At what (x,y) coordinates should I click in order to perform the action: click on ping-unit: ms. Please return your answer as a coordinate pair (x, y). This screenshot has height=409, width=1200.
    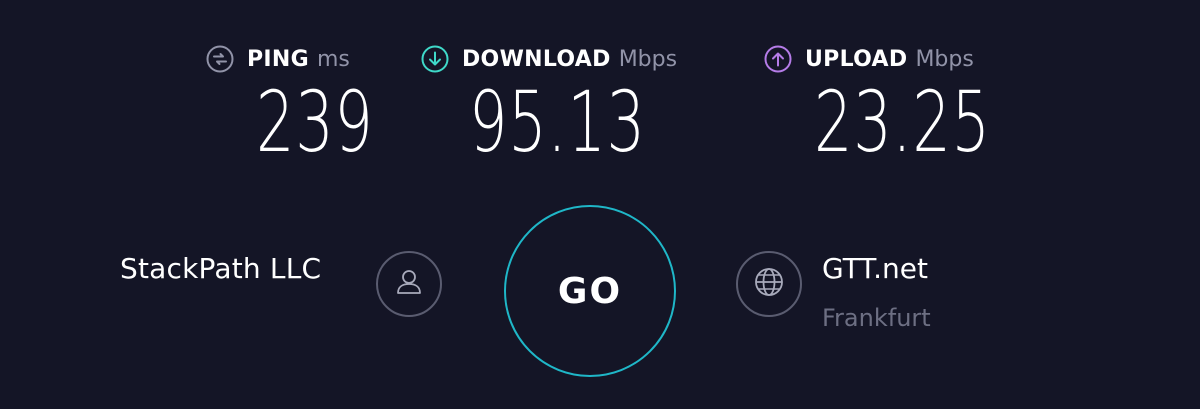
    Looking at the image, I should click on (333, 59).